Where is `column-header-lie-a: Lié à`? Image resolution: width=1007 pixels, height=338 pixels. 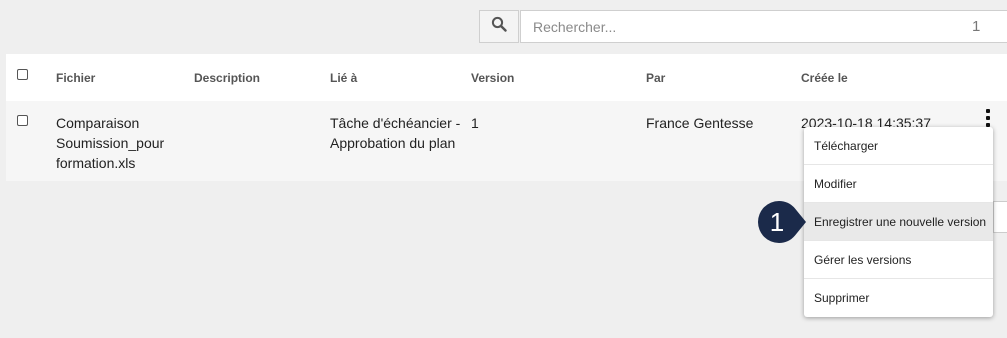
column-header-lie-a: Lié à is located at coordinates (343, 78).